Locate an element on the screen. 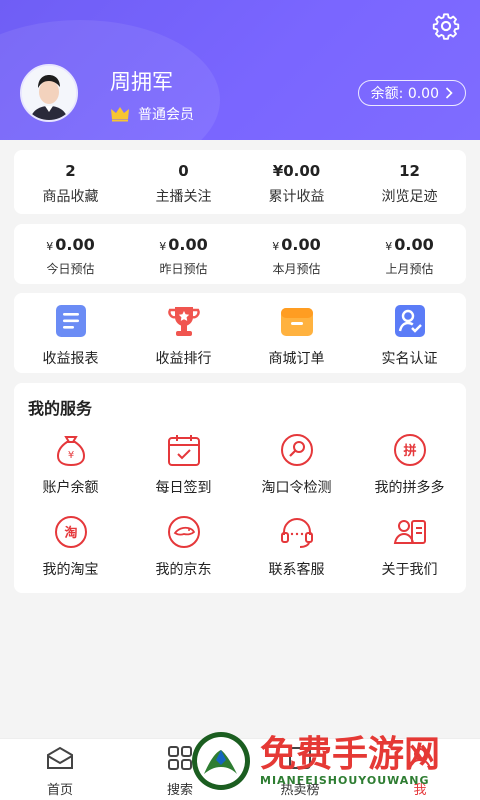 This screenshot has height=800, width=480. service-label: 我的拼多多 is located at coordinates (409, 488).